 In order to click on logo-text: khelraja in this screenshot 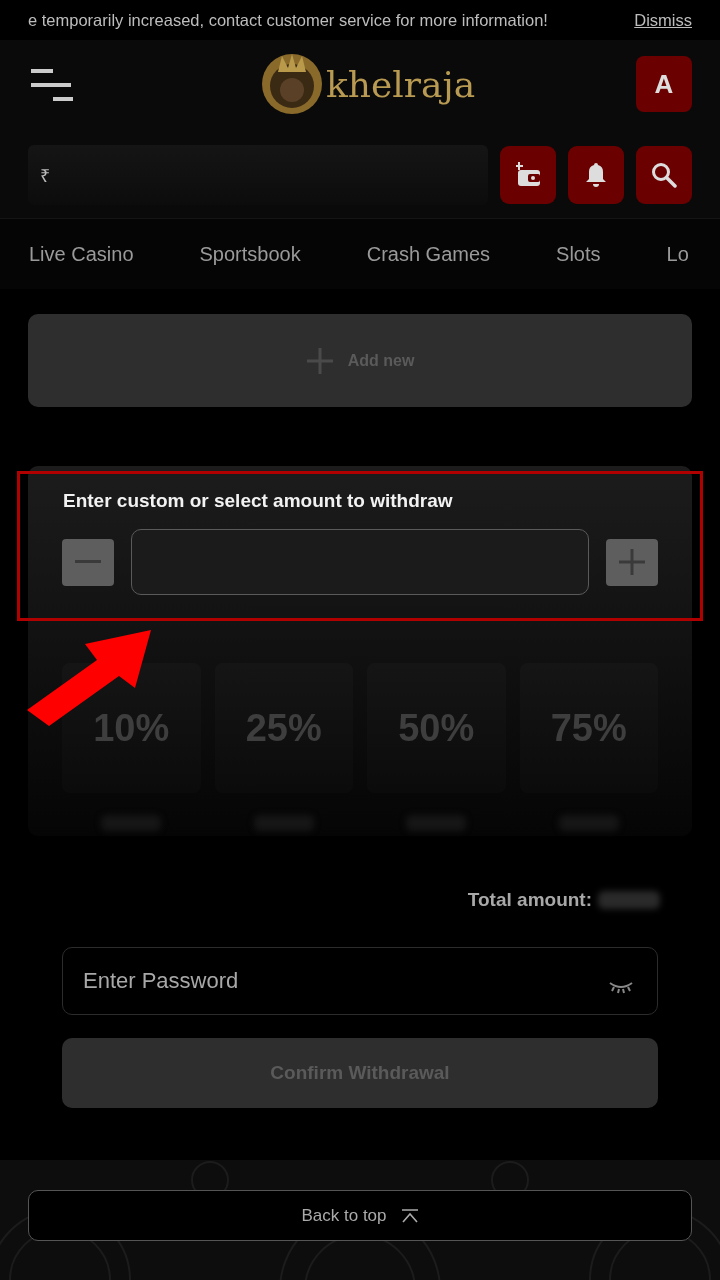, I will do `click(401, 84)`.